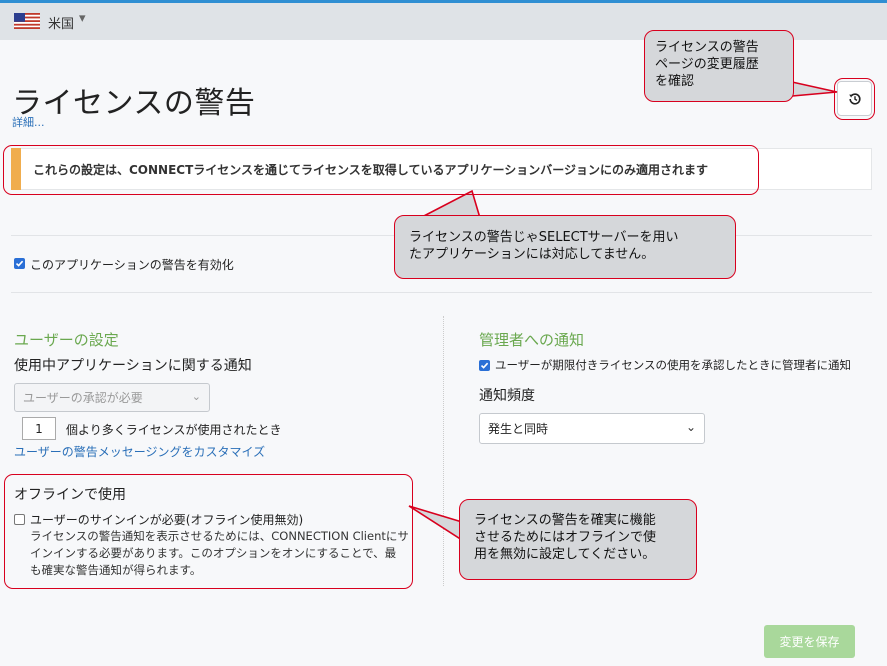 This screenshot has height=666, width=887. I want to click on callout-history: ライセンスの警告 ページの変更履歴 を確認, so click(719, 66).